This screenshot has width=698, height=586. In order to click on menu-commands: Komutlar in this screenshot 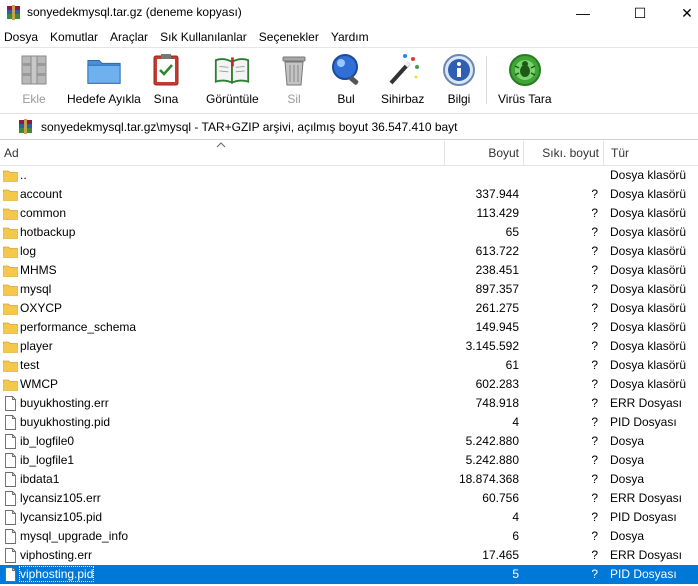, I will do `click(74, 37)`.